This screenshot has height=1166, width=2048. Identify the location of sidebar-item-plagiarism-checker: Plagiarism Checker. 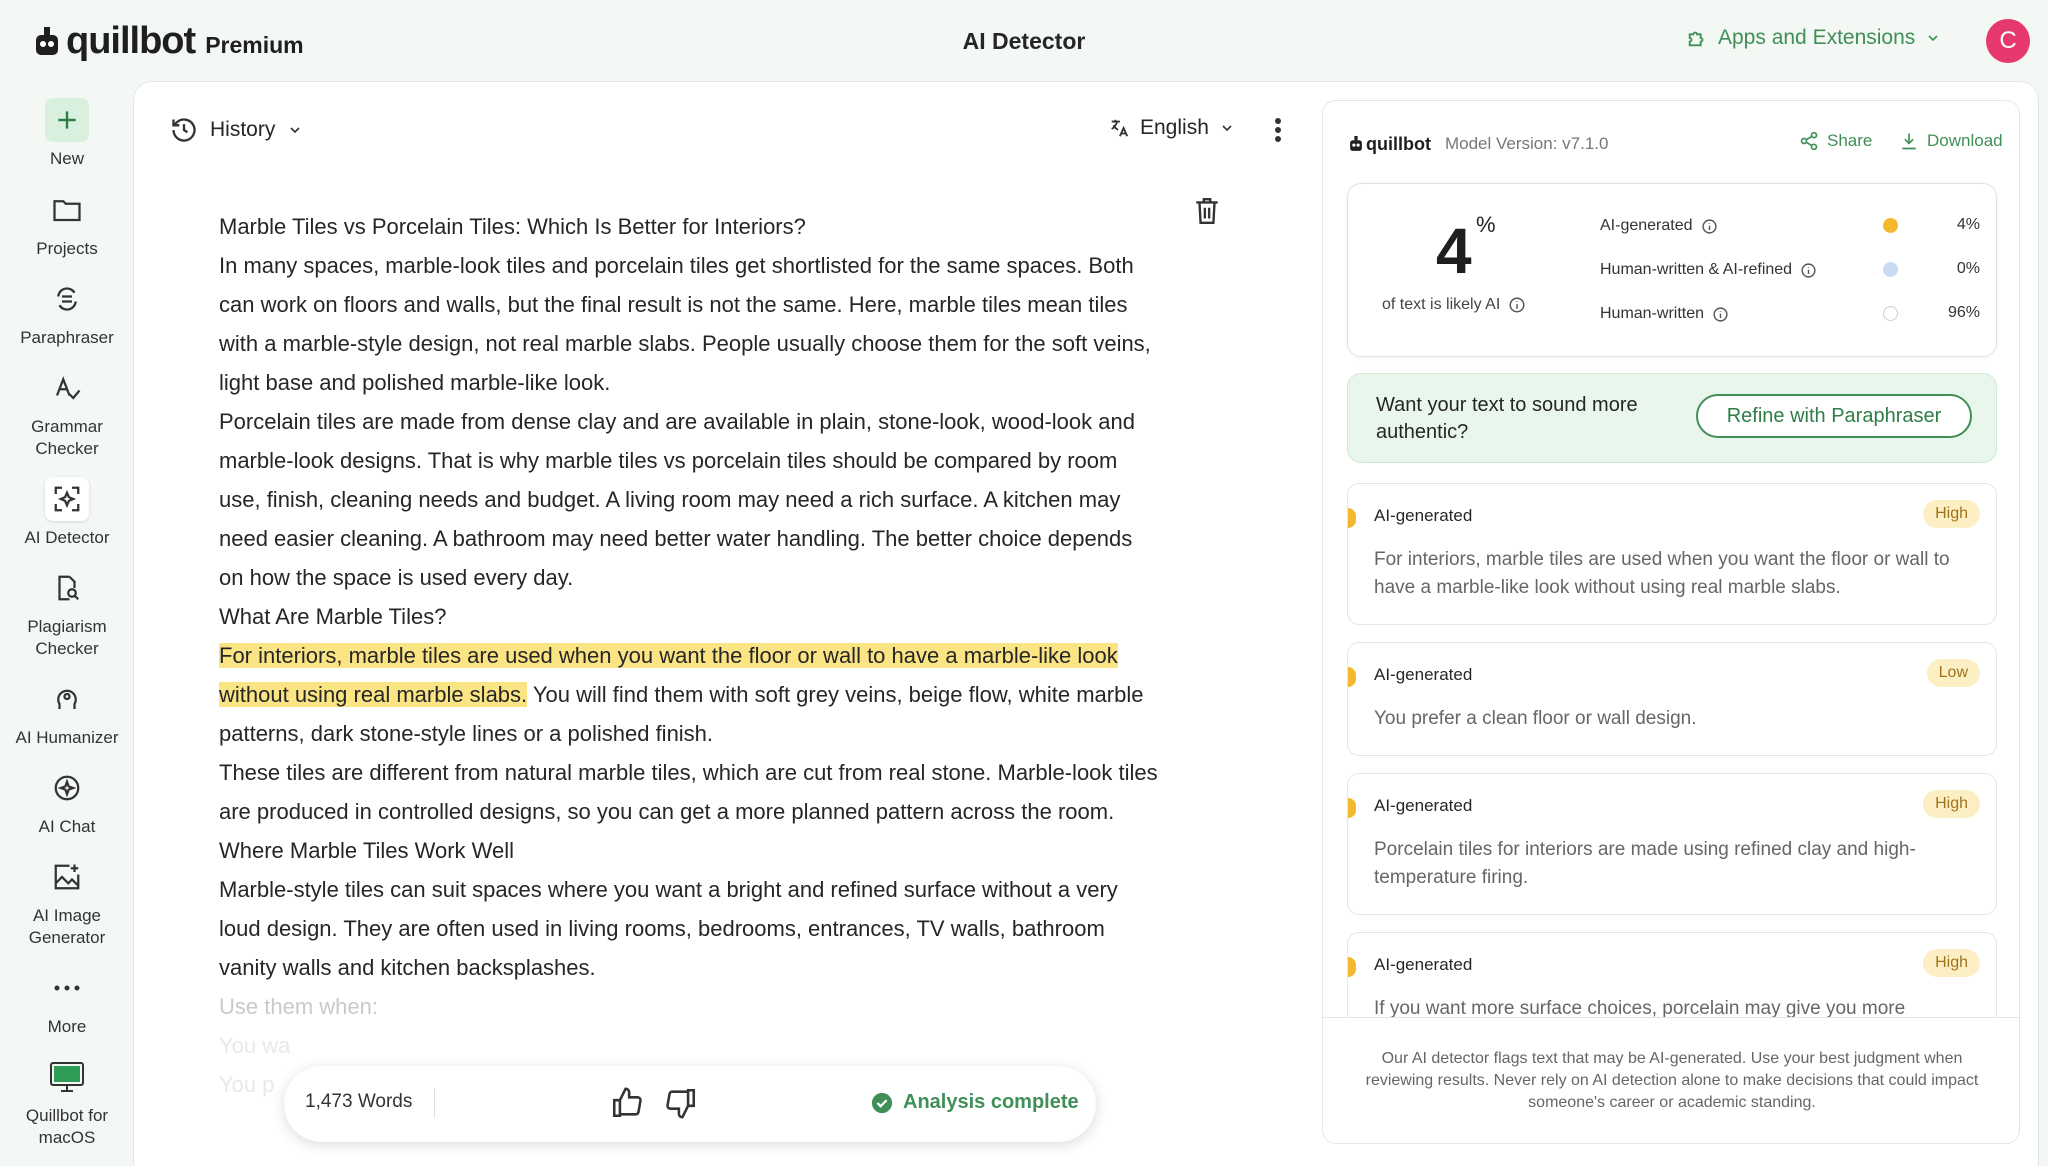
(67, 613).